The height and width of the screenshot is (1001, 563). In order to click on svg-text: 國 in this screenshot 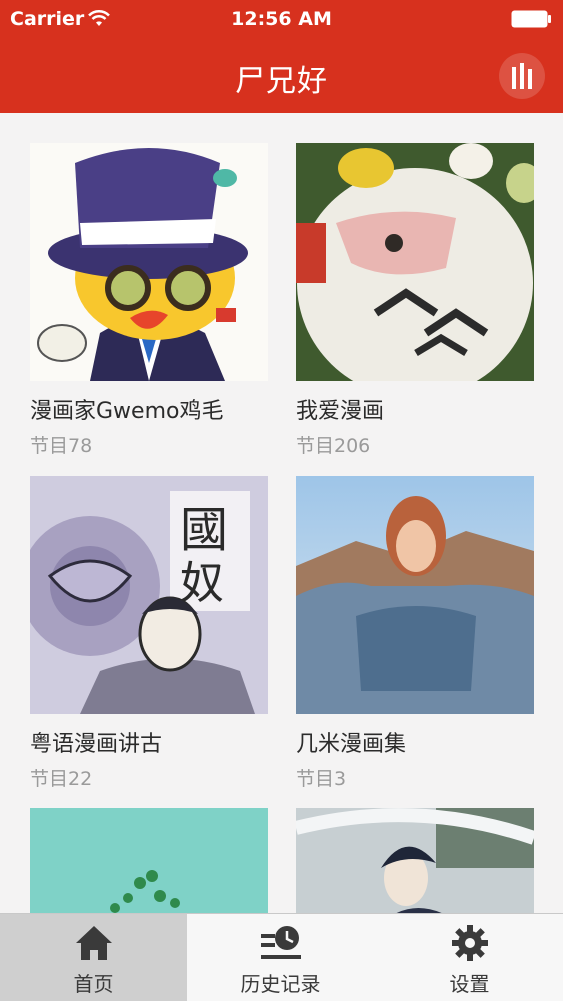, I will do `click(204, 530)`.